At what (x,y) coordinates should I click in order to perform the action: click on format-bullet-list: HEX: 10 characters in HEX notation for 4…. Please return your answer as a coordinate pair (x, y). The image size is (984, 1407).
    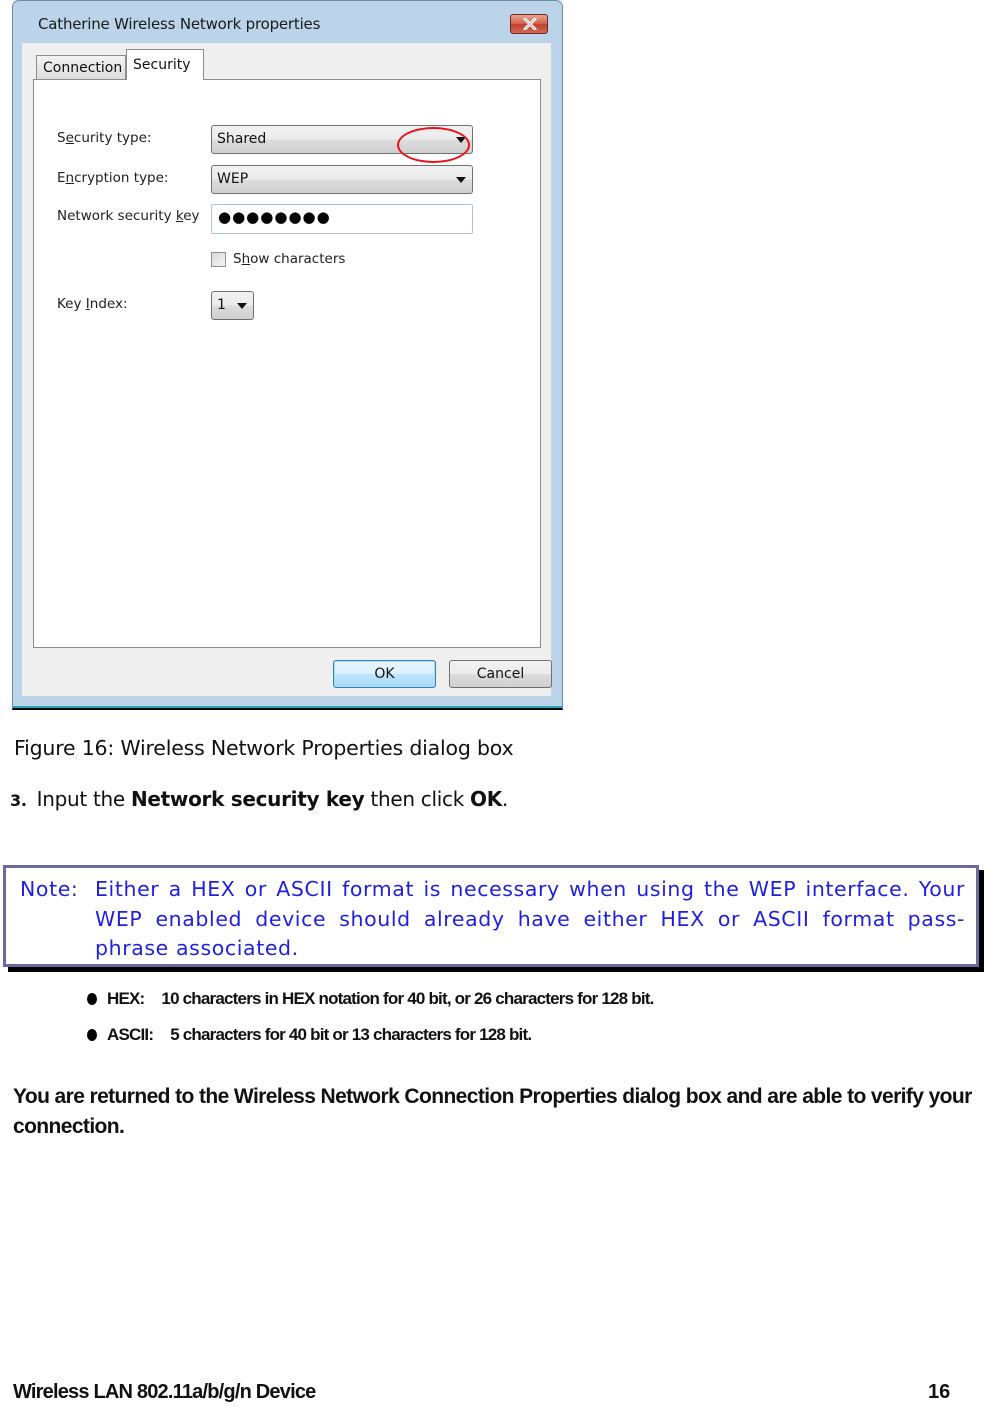
    Looking at the image, I should click on (370, 1025).